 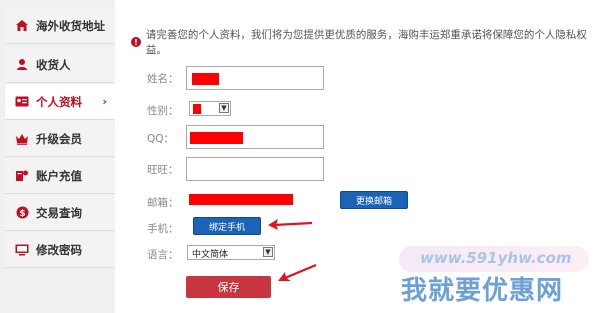 I want to click on watermark-url: www.591yhw.com, so click(x=496, y=258).